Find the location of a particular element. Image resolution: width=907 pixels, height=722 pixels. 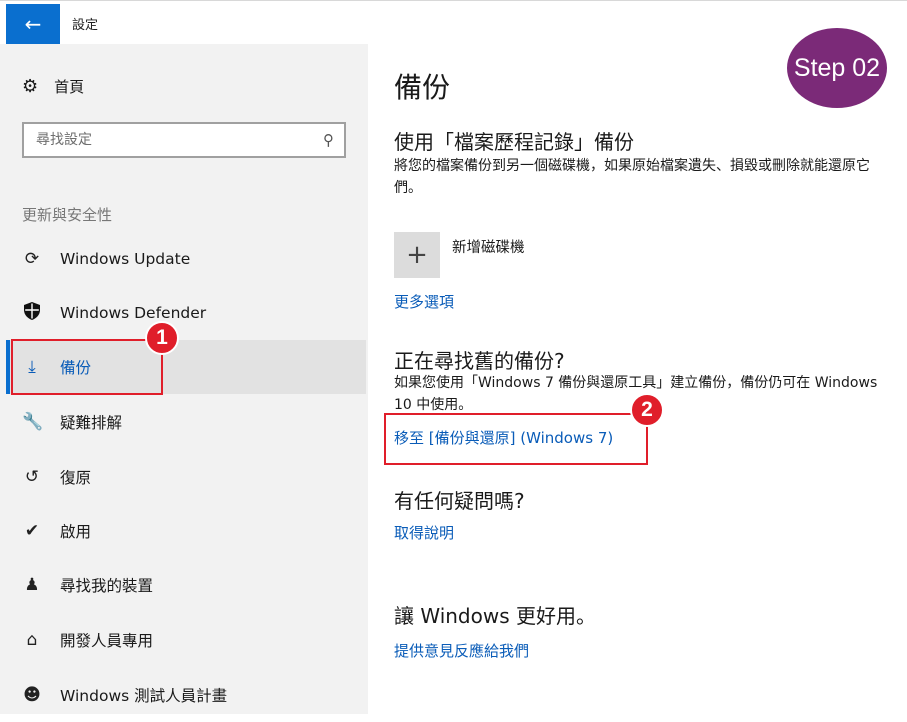

add-drive-button: + is located at coordinates (417, 255).